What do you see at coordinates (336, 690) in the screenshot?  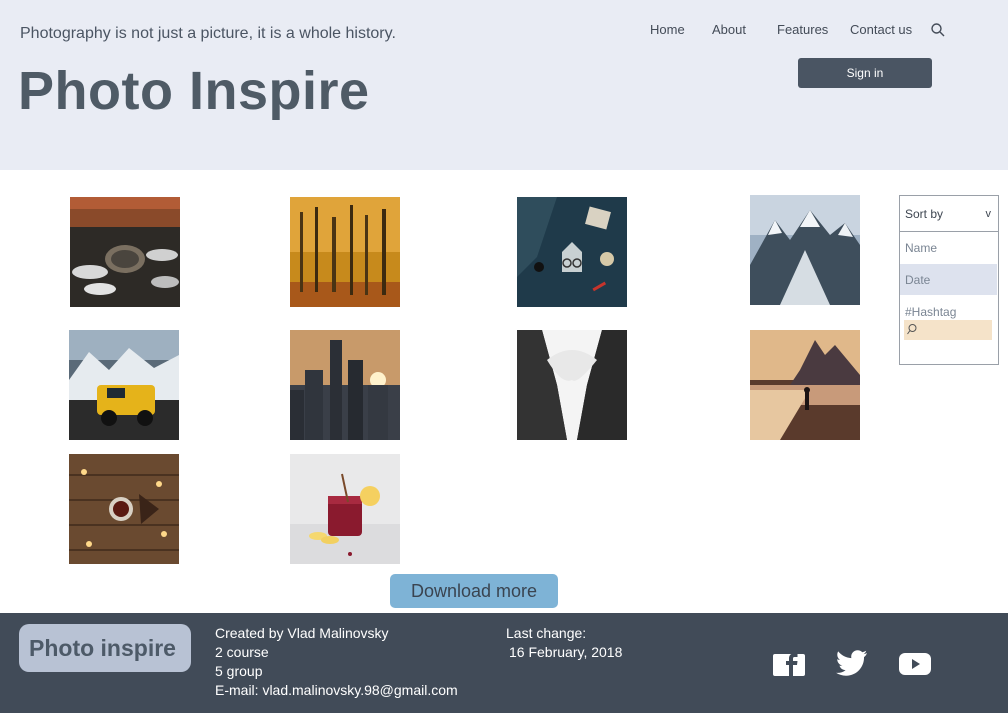 I see `footer-email: E-mail: vlad.malinovsky.98@gmail.com` at bounding box center [336, 690].